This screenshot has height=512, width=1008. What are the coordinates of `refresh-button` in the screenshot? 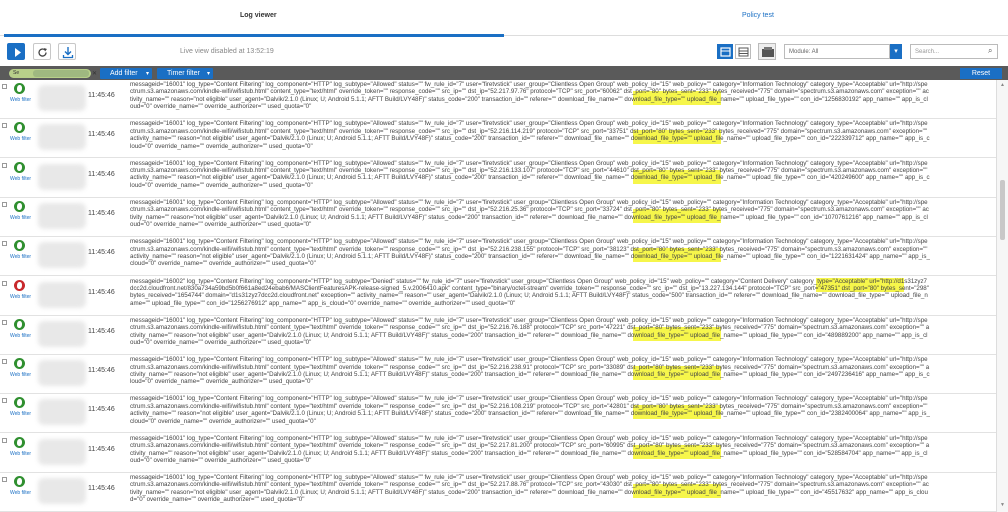 It's located at (42, 51).